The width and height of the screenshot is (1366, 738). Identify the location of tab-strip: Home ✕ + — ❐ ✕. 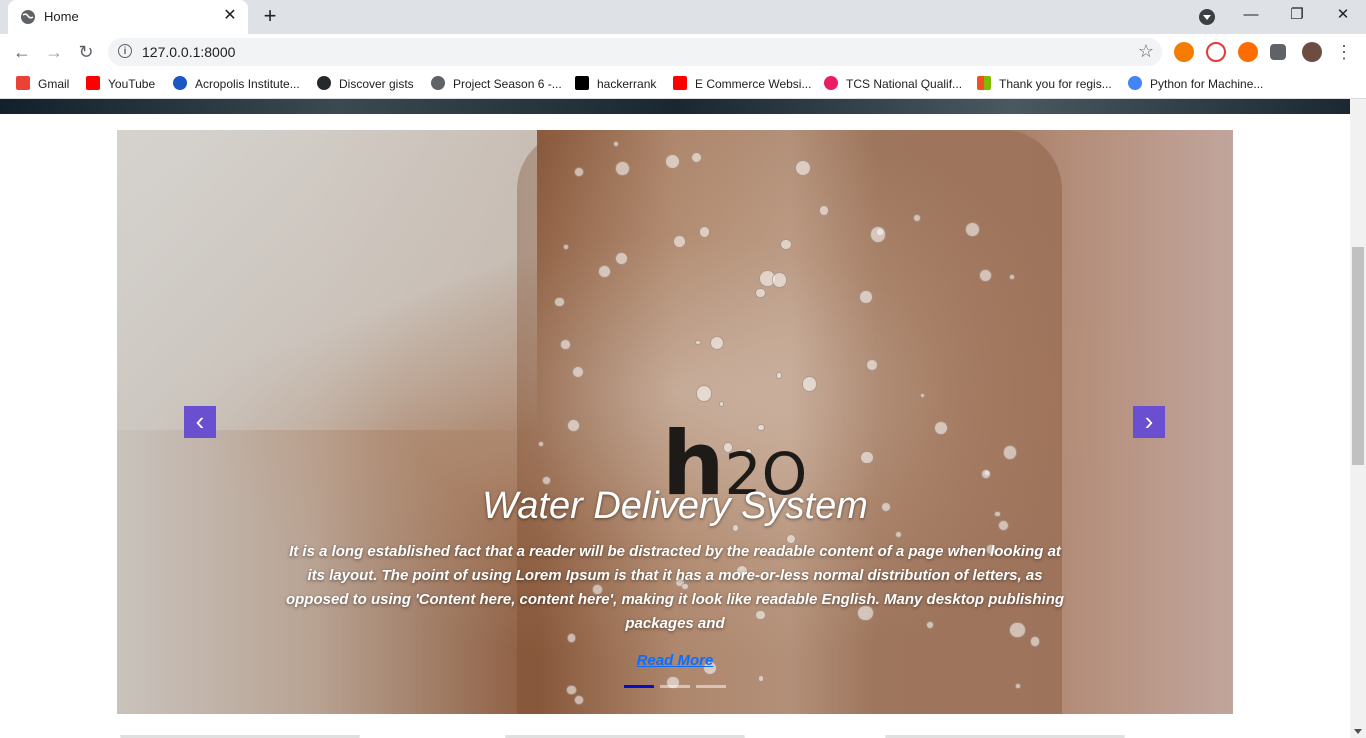
(683, 17).